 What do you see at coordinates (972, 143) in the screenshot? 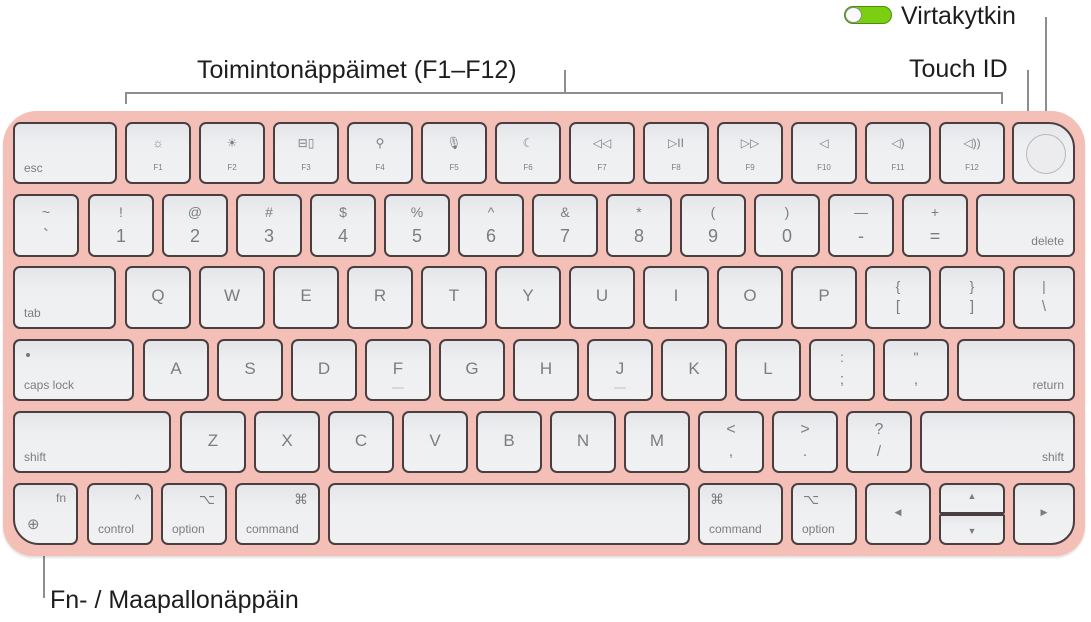
I see `volume-up-icon: ◁))` at bounding box center [972, 143].